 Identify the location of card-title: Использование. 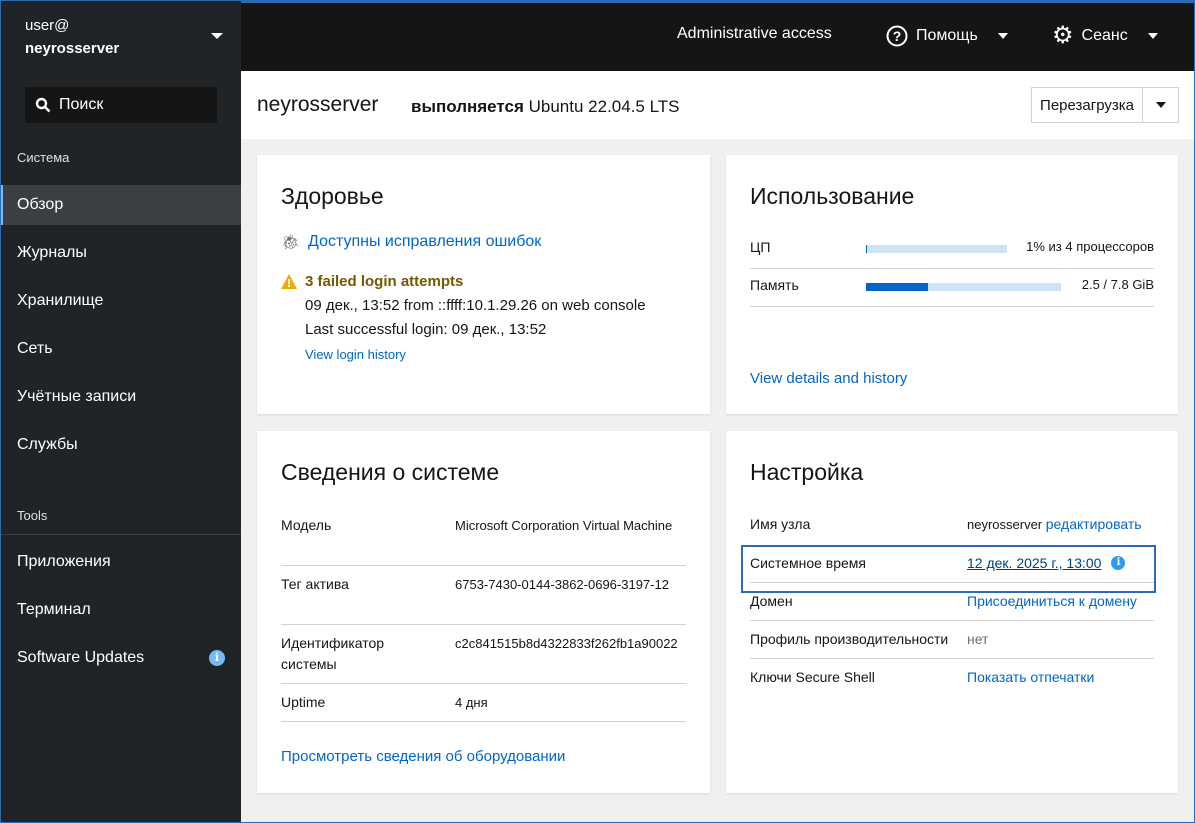
(832, 196).